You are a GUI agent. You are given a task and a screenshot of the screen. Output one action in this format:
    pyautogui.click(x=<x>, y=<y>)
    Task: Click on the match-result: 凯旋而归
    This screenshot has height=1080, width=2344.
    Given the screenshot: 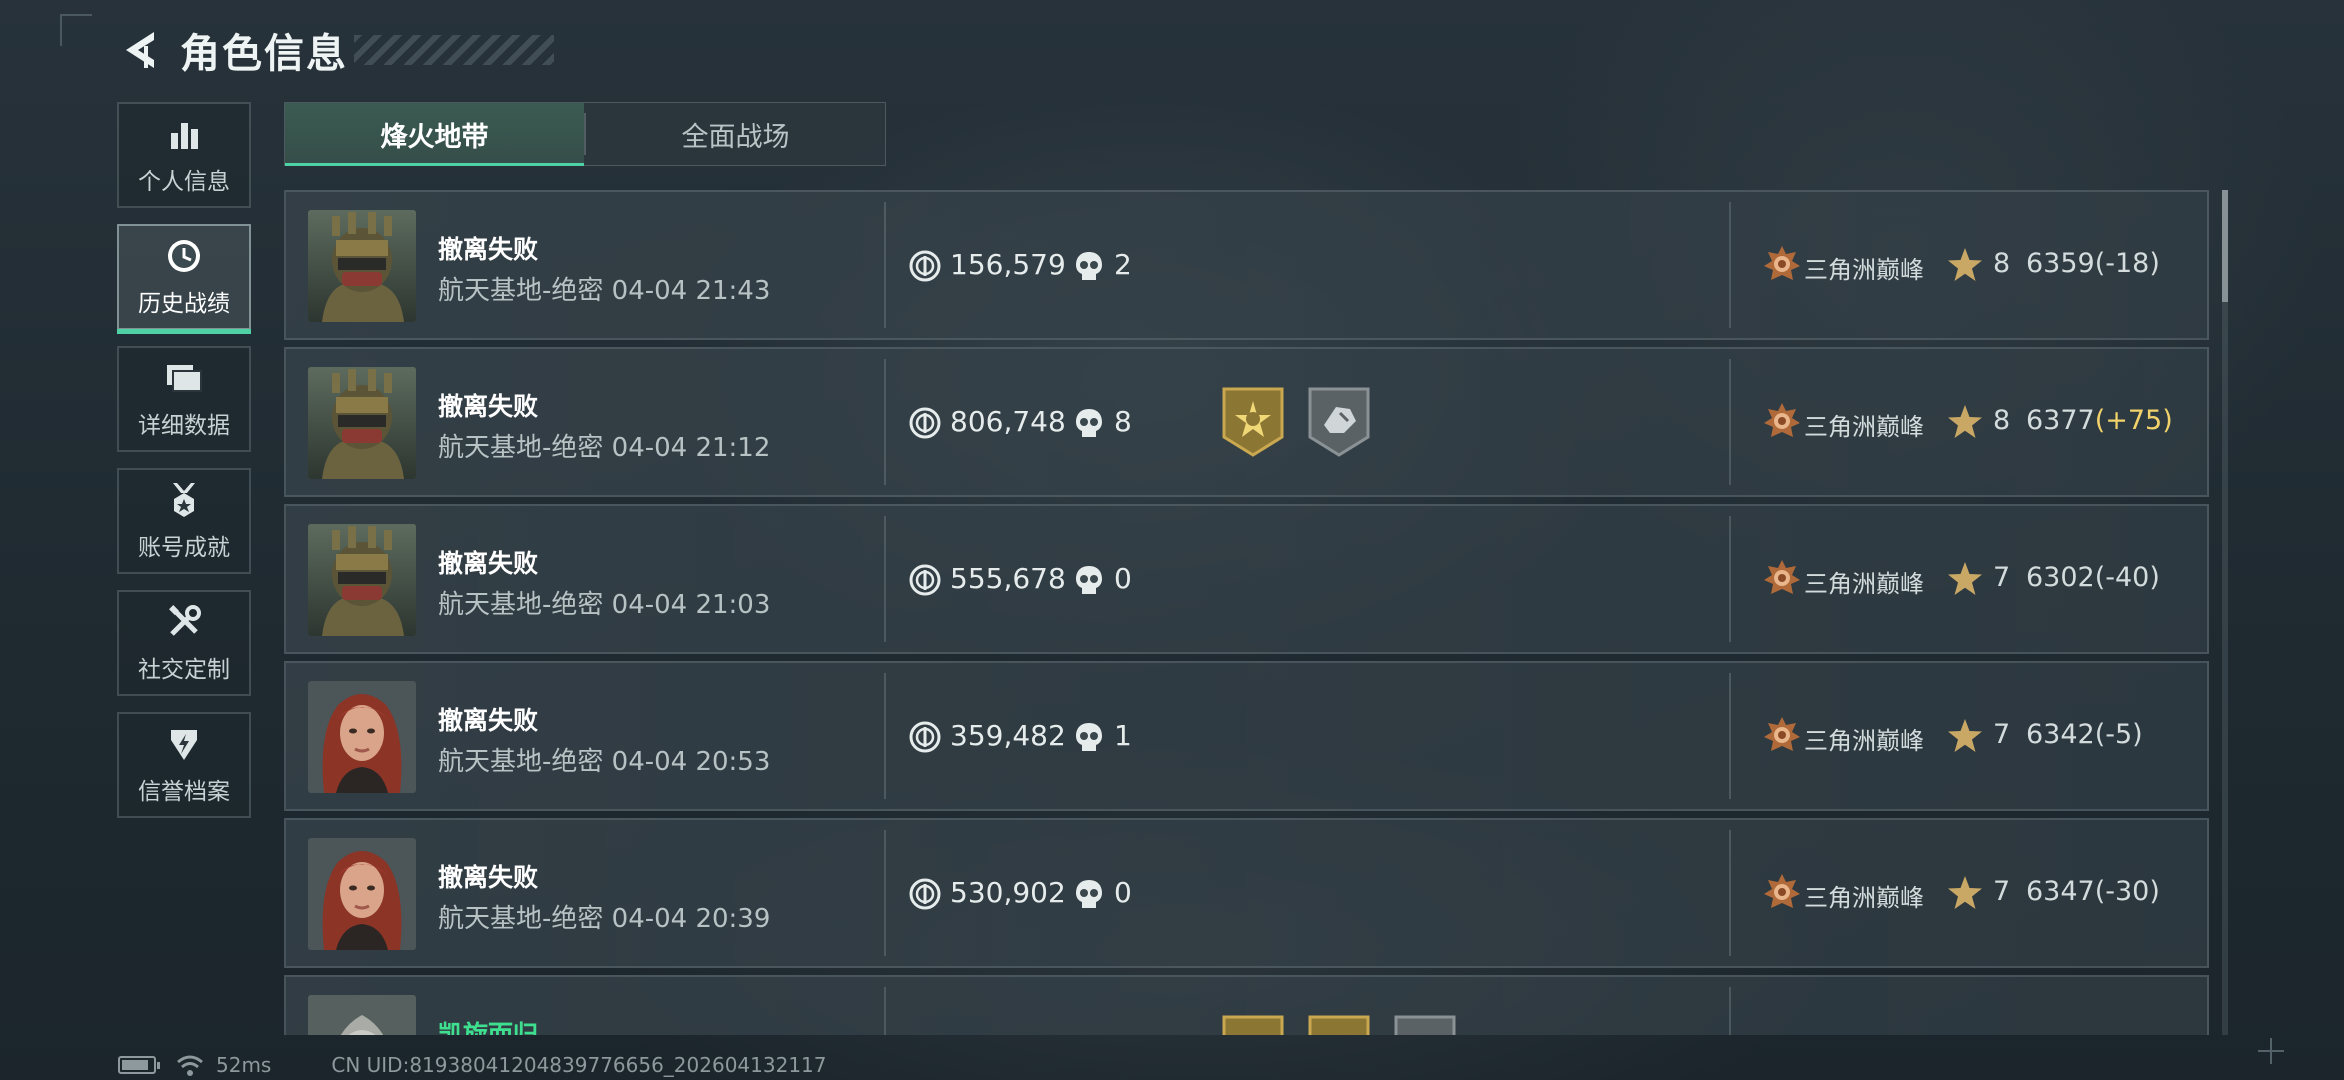 What is the action you would take?
    pyautogui.click(x=488, y=1027)
    